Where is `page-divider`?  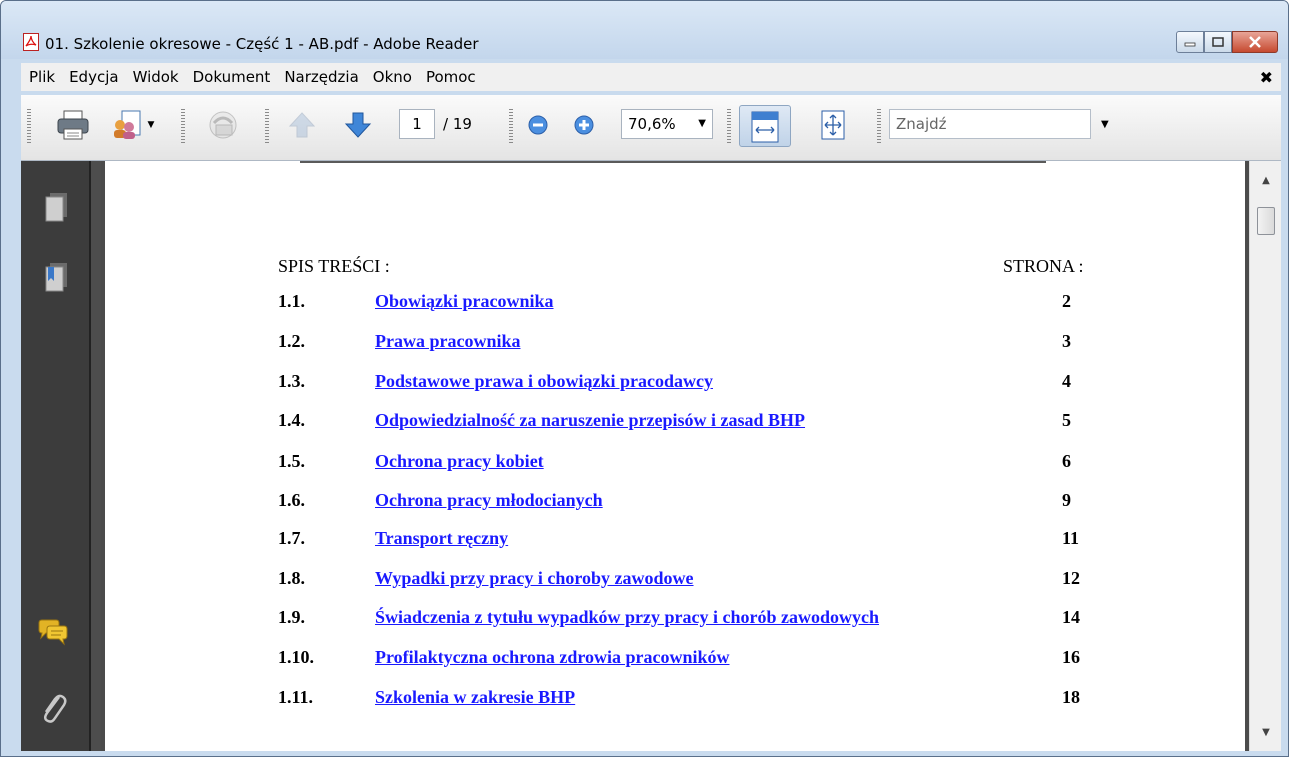
page-divider is located at coordinates (673, 162).